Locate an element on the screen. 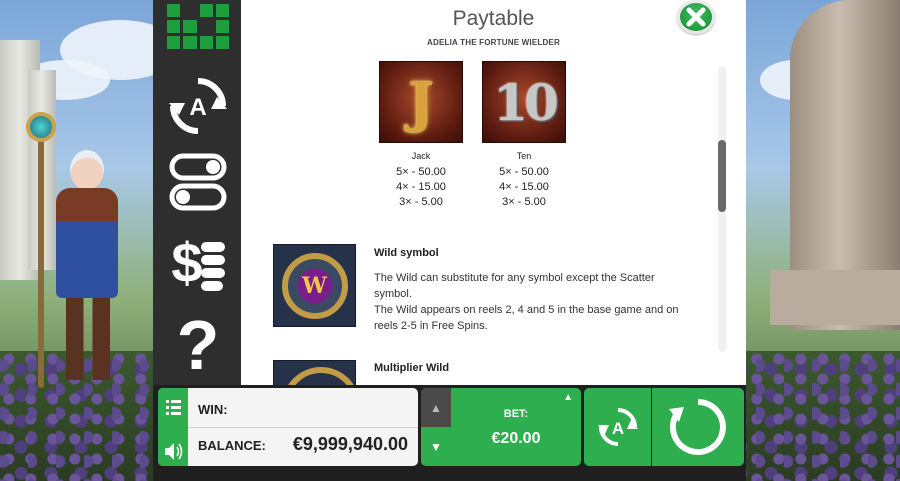 This screenshot has width=900, height=481. bet-label: BET: is located at coordinates (516, 414).